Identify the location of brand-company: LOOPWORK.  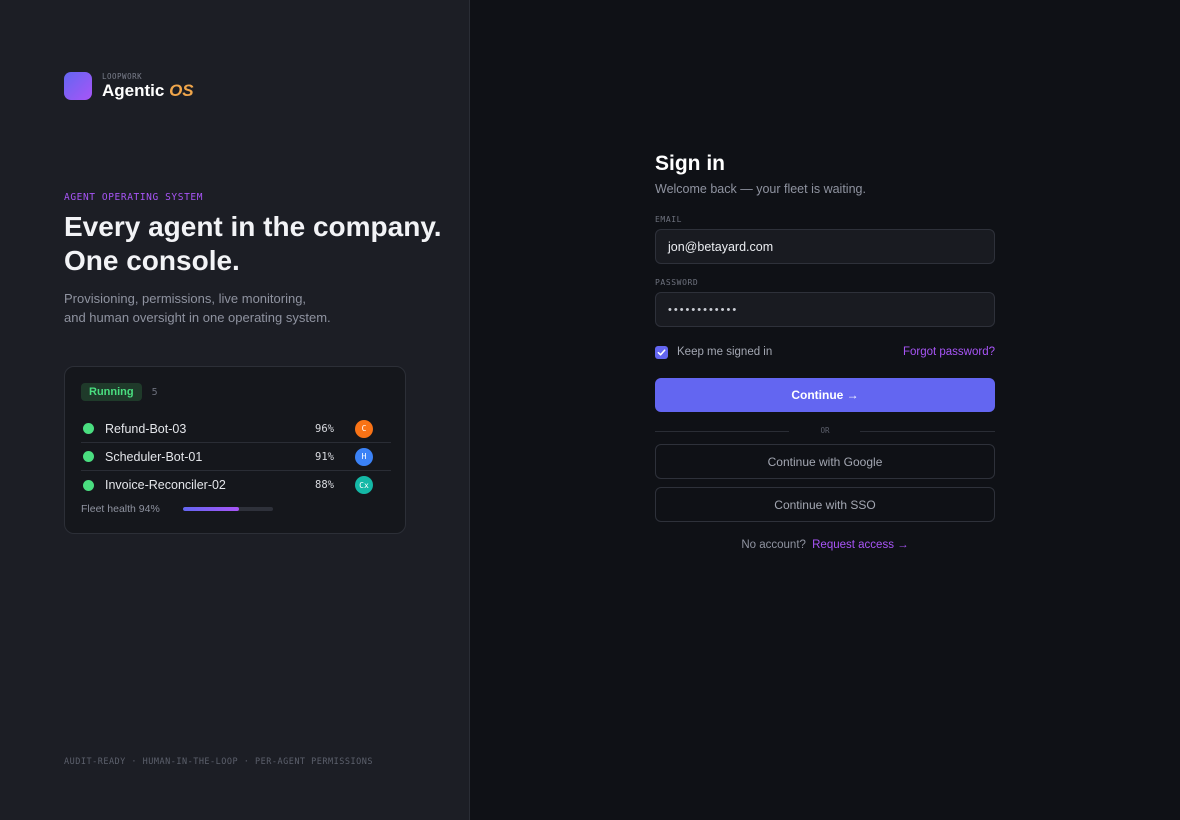
(122, 76).